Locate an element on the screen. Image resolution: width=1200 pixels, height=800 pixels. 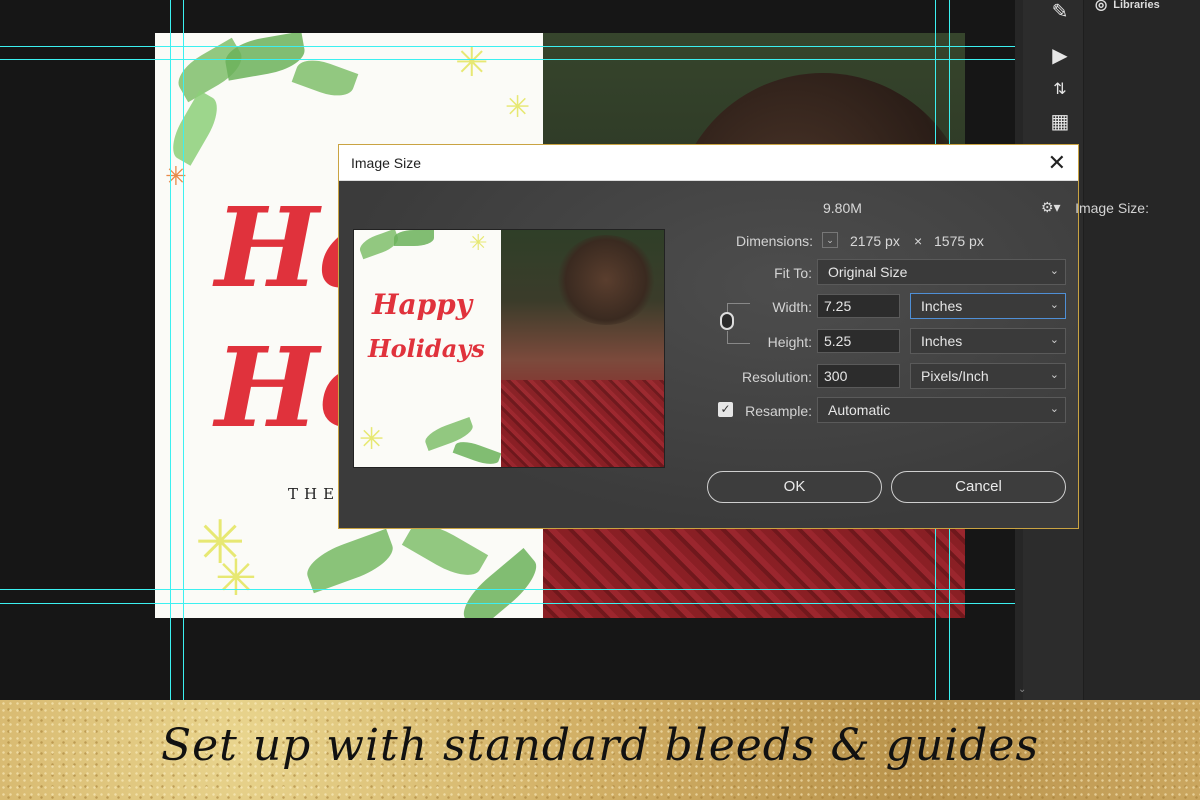
caption-text: Set up with standard bleeds & guides is located at coordinates (600, 745).